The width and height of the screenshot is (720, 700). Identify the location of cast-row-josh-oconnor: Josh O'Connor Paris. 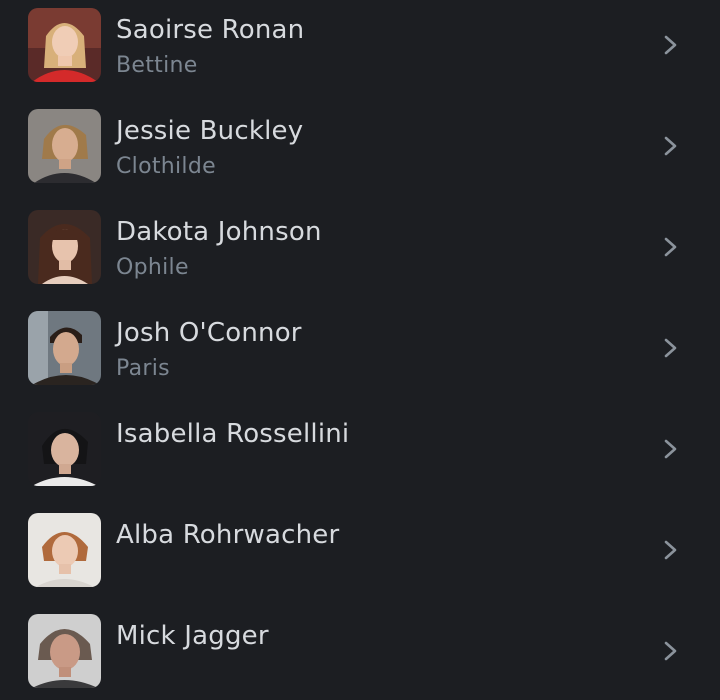
(360, 353).